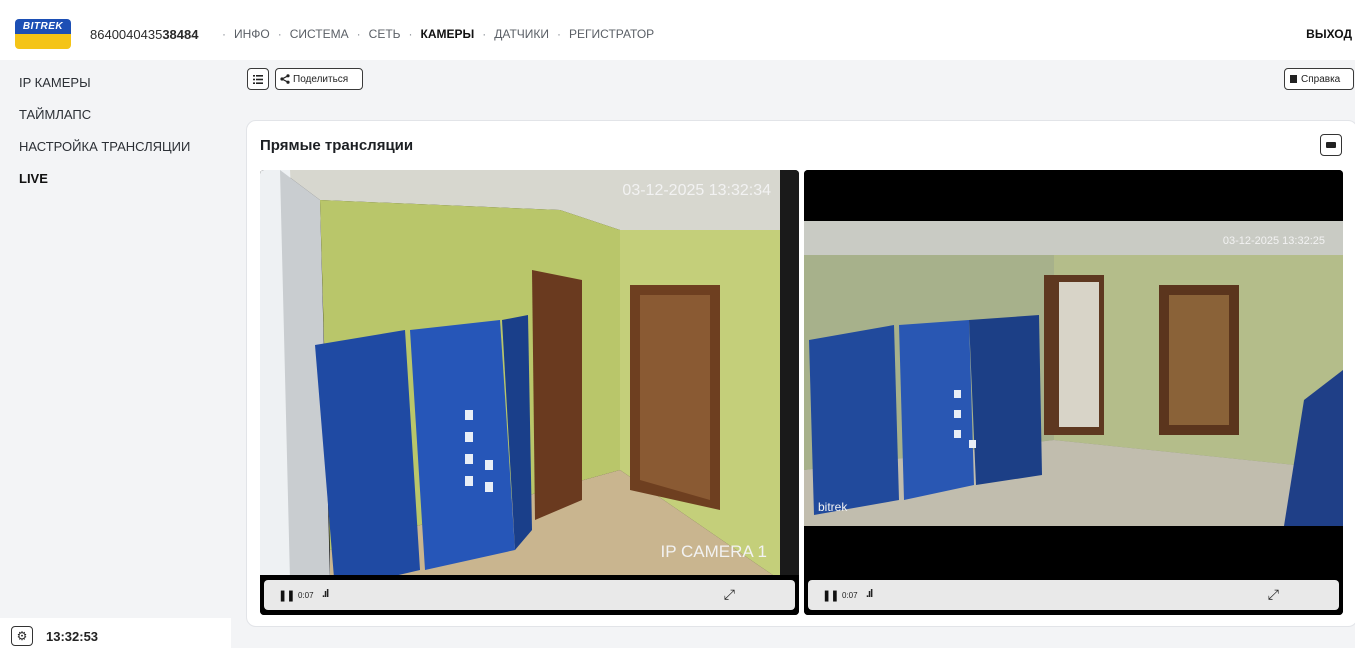 This screenshot has width=1355, height=648. Describe the element at coordinates (713, 551) in the screenshot. I see `video-1-camera-label: IP CAMERA 1` at that location.